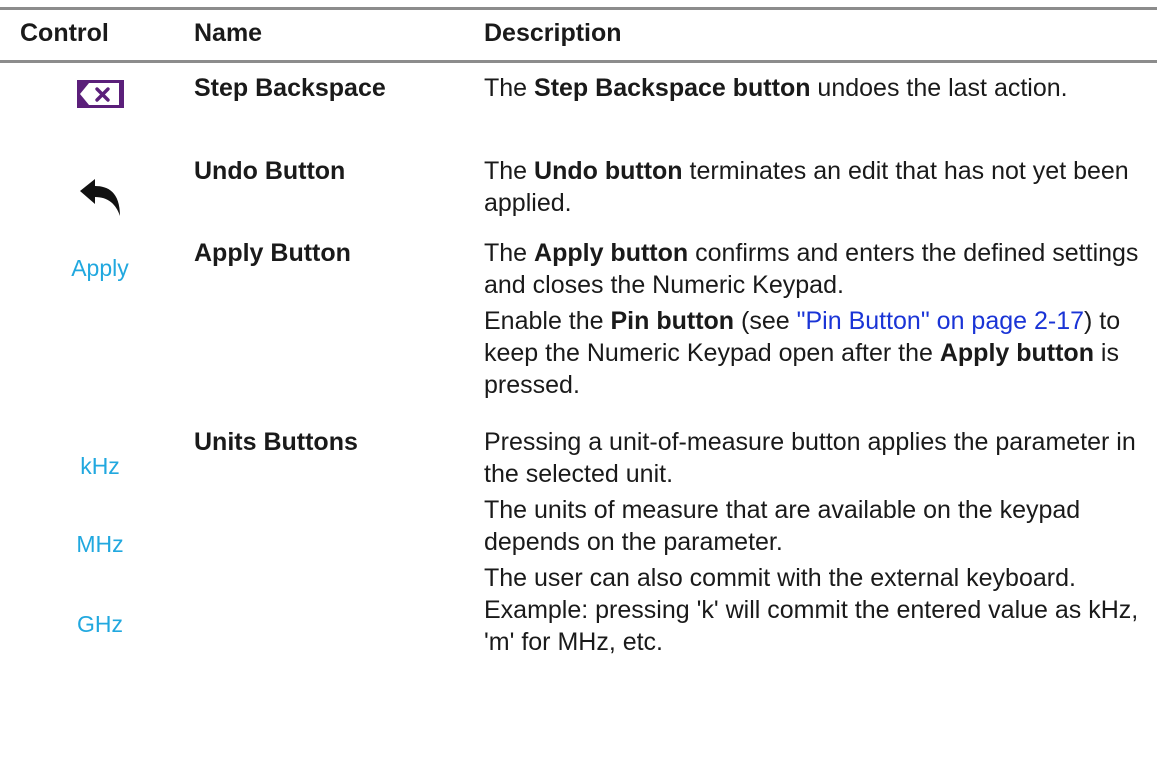 The height and width of the screenshot is (778, 1157). Describe the element at coordinates (940, 321) in the screenshot. I see `cross-reference-link: "Pin Button" on page 2-17` at that location.